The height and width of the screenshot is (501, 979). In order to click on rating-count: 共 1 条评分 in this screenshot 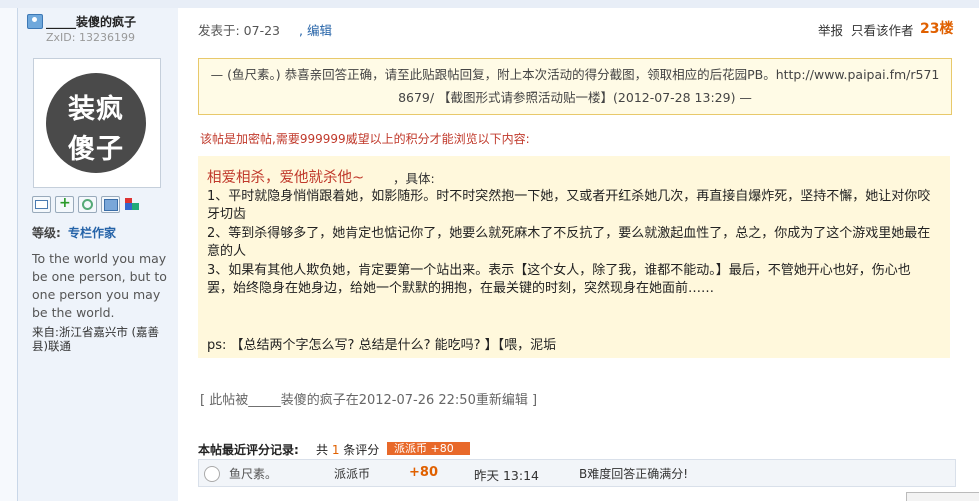, I will do `click(348, 450)`.